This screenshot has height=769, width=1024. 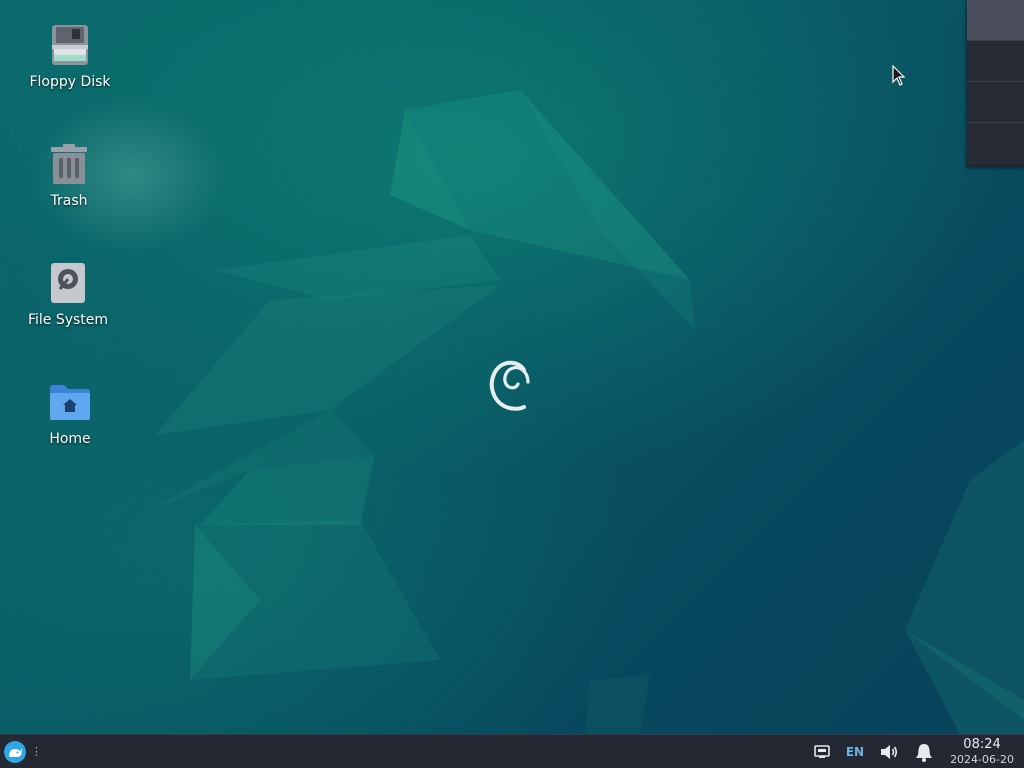 What do you see at coordinates (899, 75) in the screenshot?
I see `mouse-pointer-icon` at bounding box center [899, 75].